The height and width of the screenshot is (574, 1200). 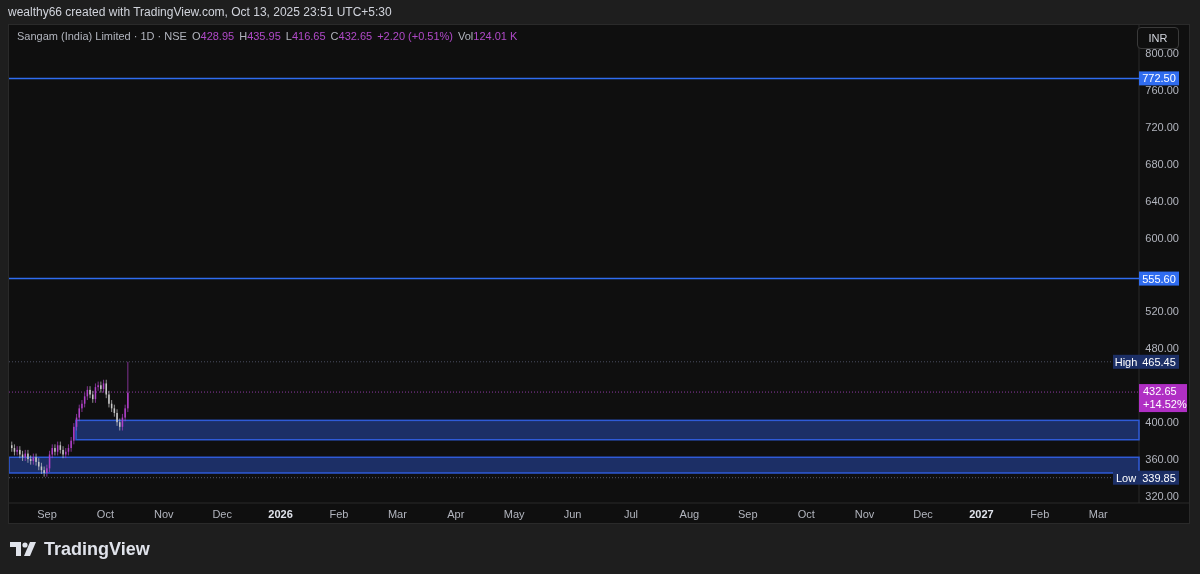 I want to click on attribution-text: wealthy66 created with TradingView.com, Oct 13, 2025 23:51 UTC+5:30, so click(x=200, y=12).